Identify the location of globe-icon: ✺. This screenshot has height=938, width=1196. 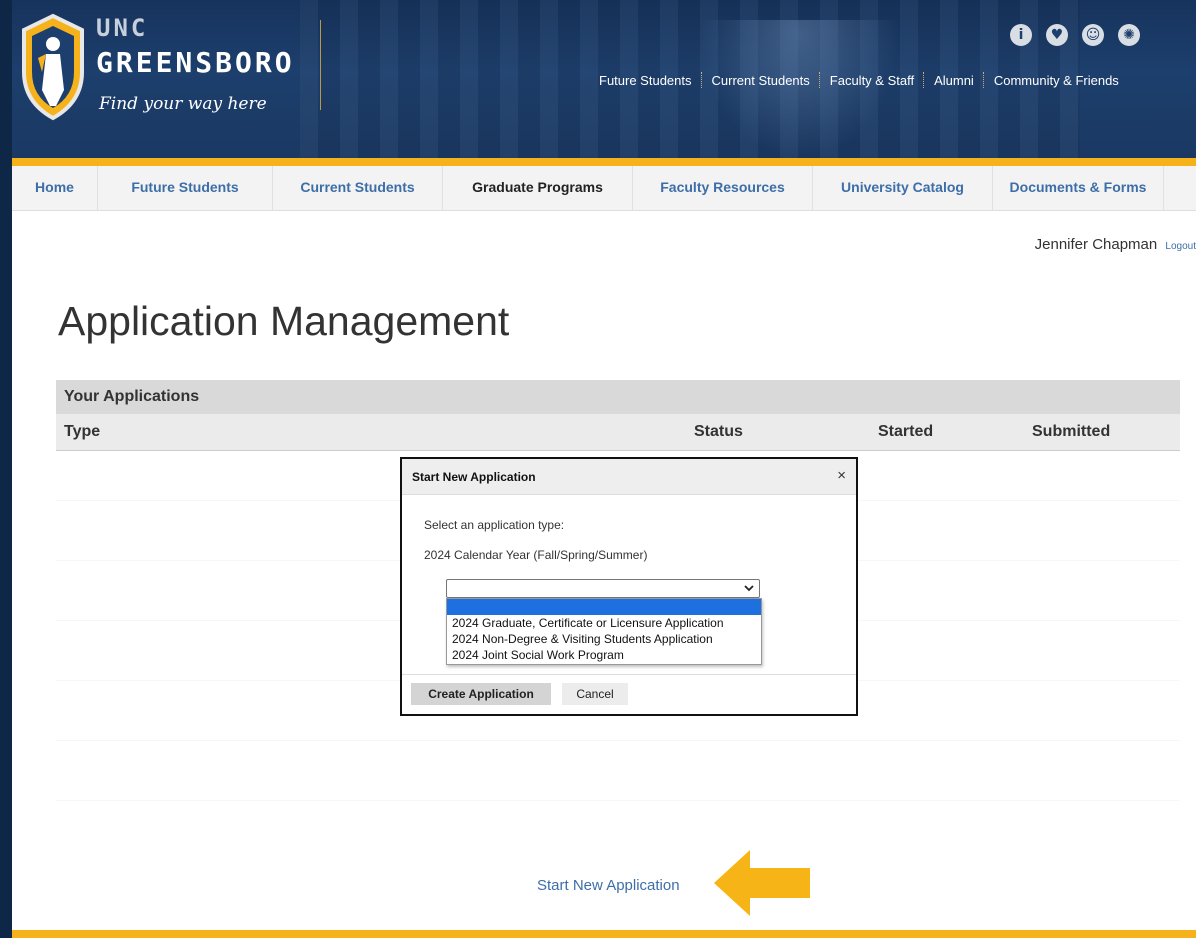
(1129, 35).